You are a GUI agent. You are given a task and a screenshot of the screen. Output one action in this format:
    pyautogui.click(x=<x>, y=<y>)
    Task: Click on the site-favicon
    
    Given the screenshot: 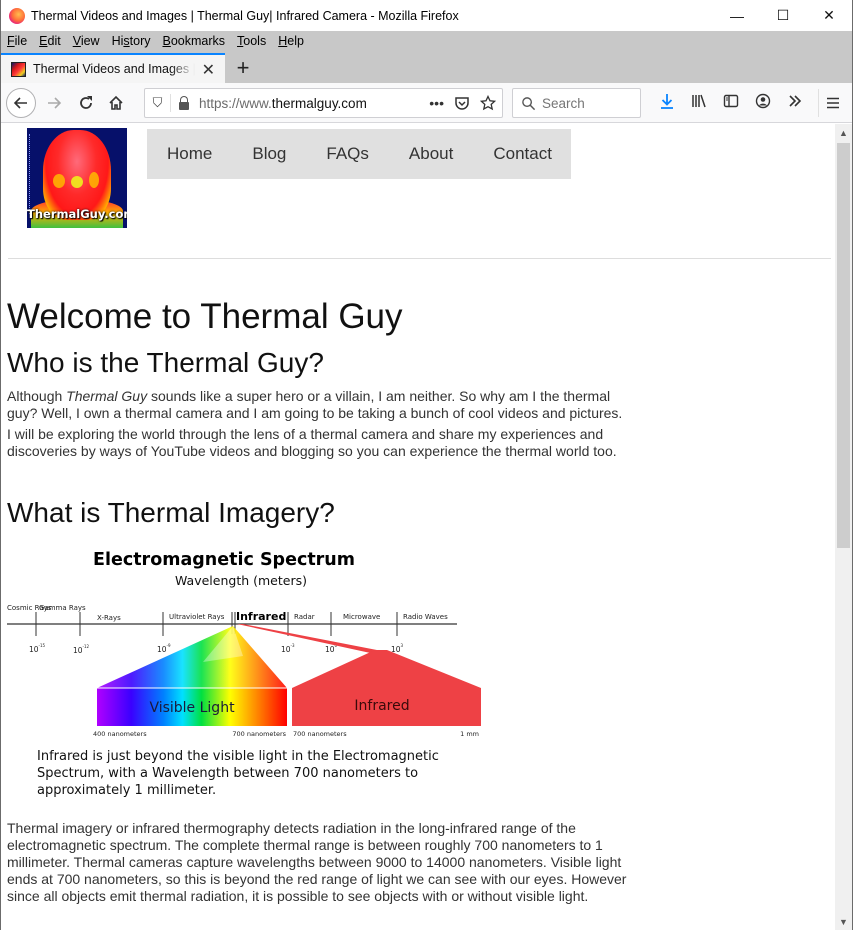 What is the action you would take?
    pyautogui.click(x=18, y=69)
    